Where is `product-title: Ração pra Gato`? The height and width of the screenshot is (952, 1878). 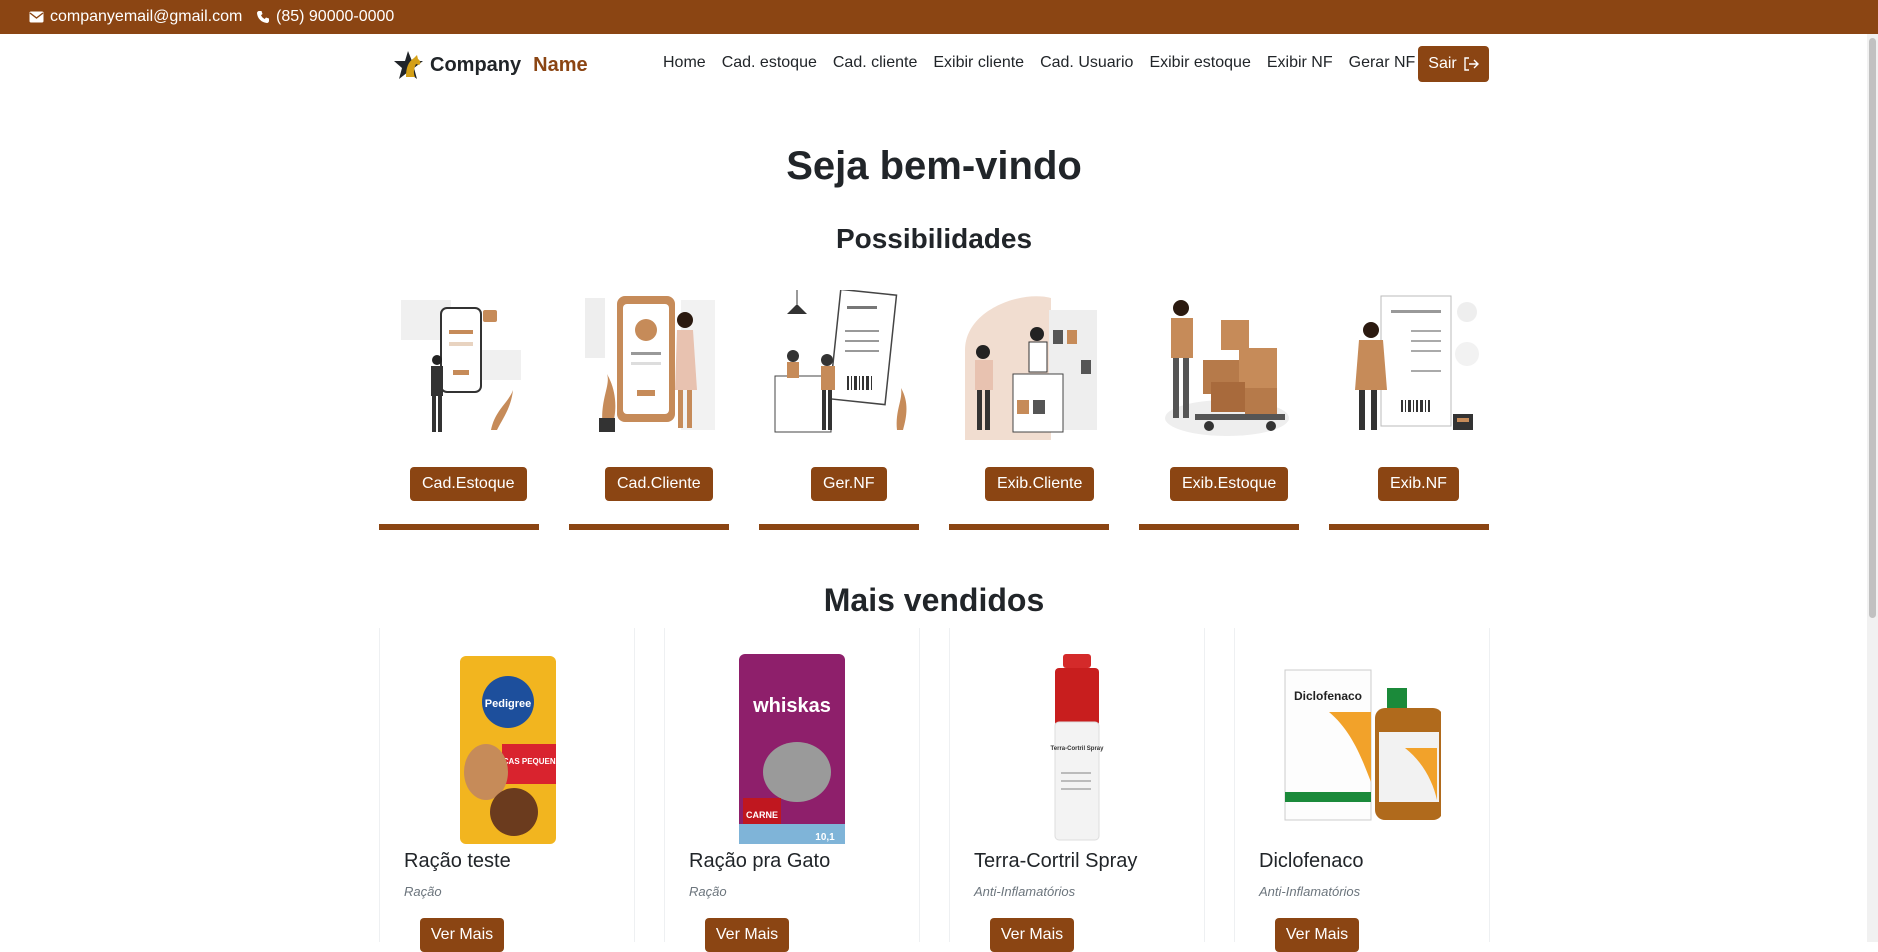
product-title: Ração pra Gato is located at coordinates (760, 861).